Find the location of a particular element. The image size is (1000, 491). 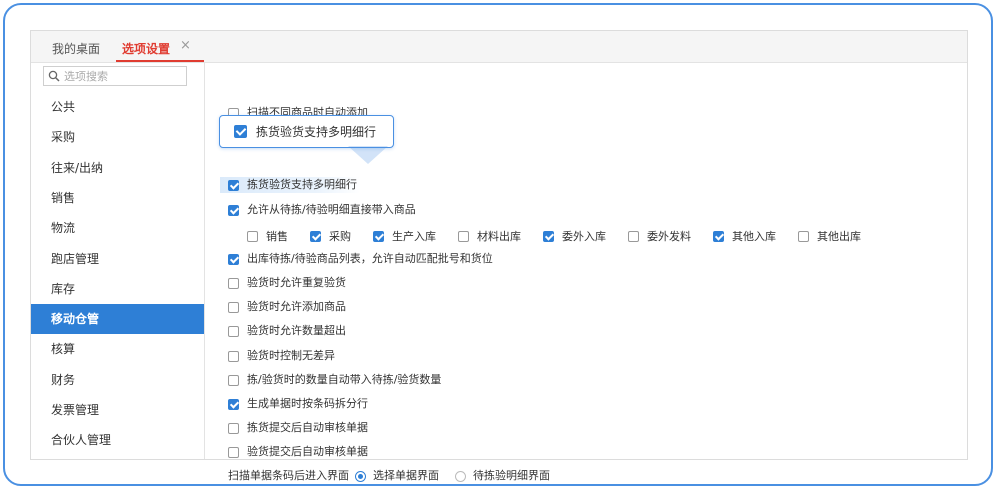

source-type-option: 其他出库 is located at coordinates (829, 236).